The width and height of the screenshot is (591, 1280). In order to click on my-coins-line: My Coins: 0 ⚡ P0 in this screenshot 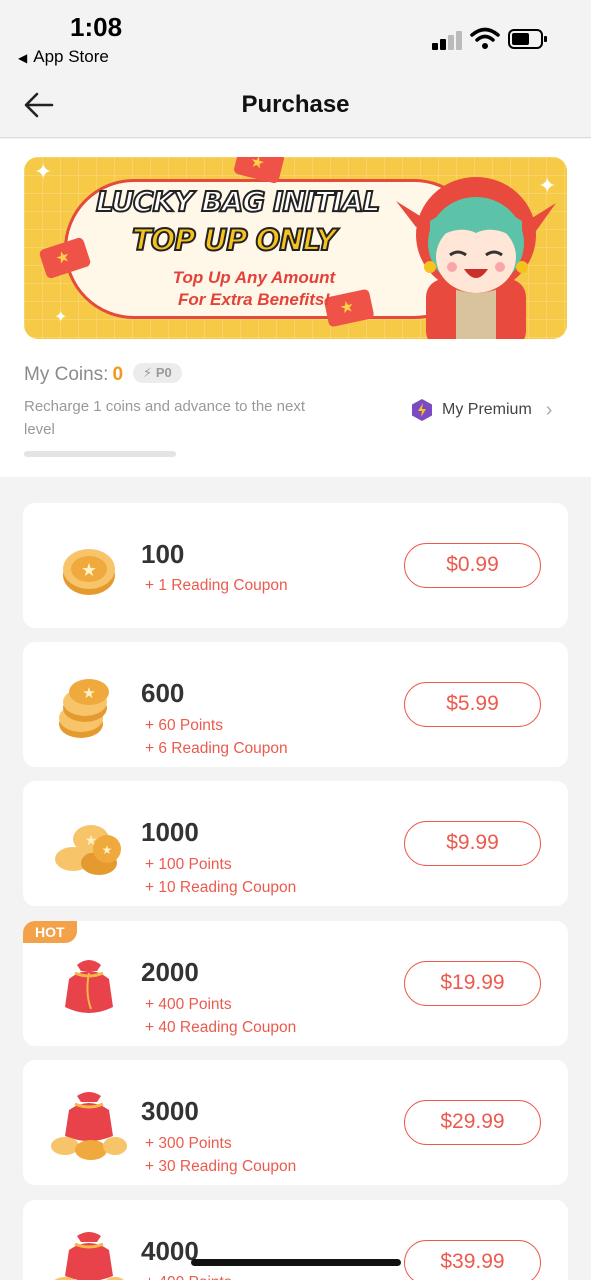, I will do `click(103, 374)`.